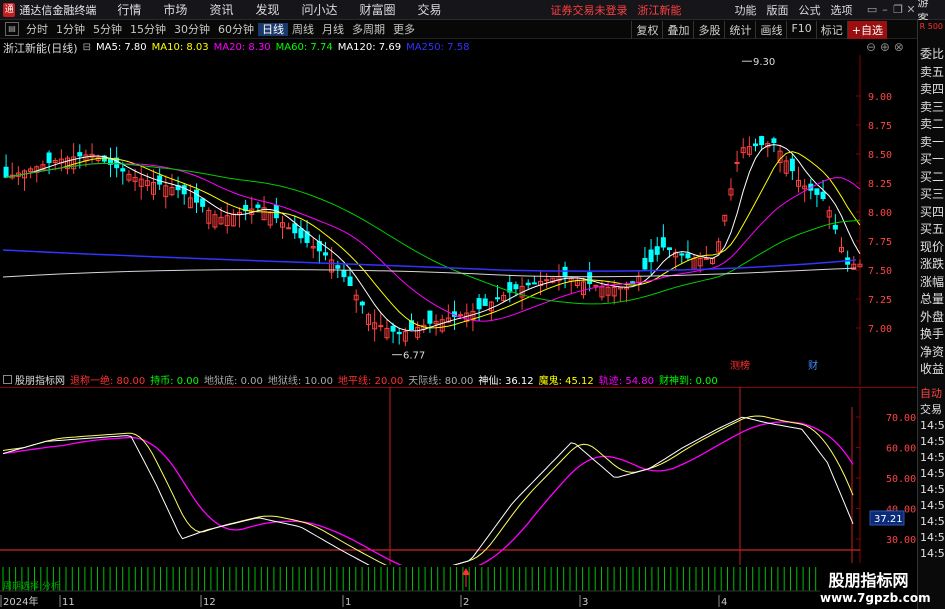 Image resolution: width=945 pixels, height=609 pixels. I want to click on tool-button: 叠加, so click(677, 30).